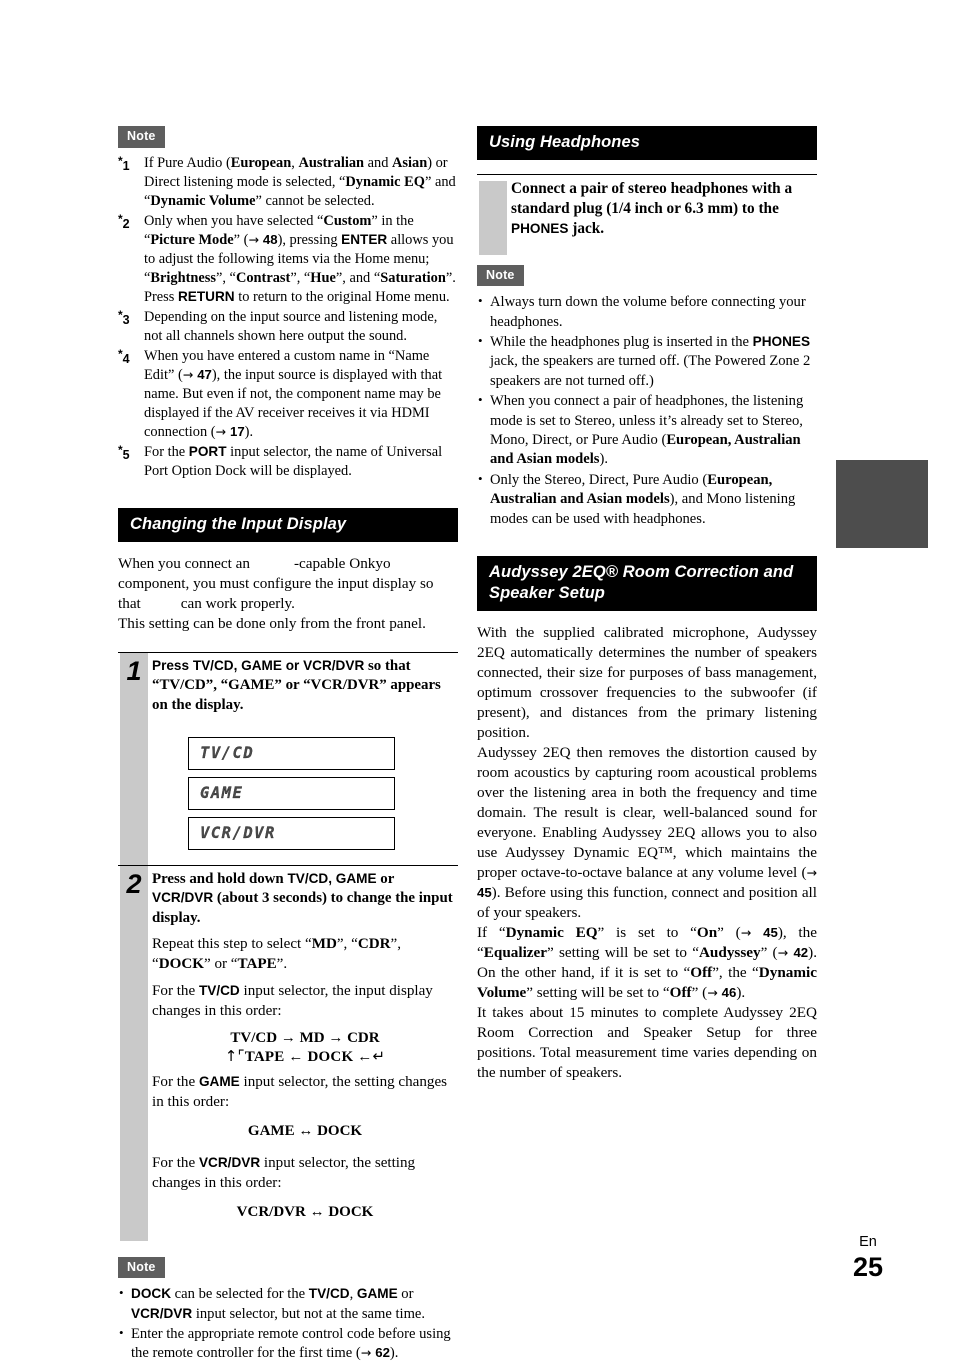  What do you see at coordinates (238, 833) in the screenshot?
I see `display-text-vcrdvr: VCR/DVR` at bounding box center [238, 833].